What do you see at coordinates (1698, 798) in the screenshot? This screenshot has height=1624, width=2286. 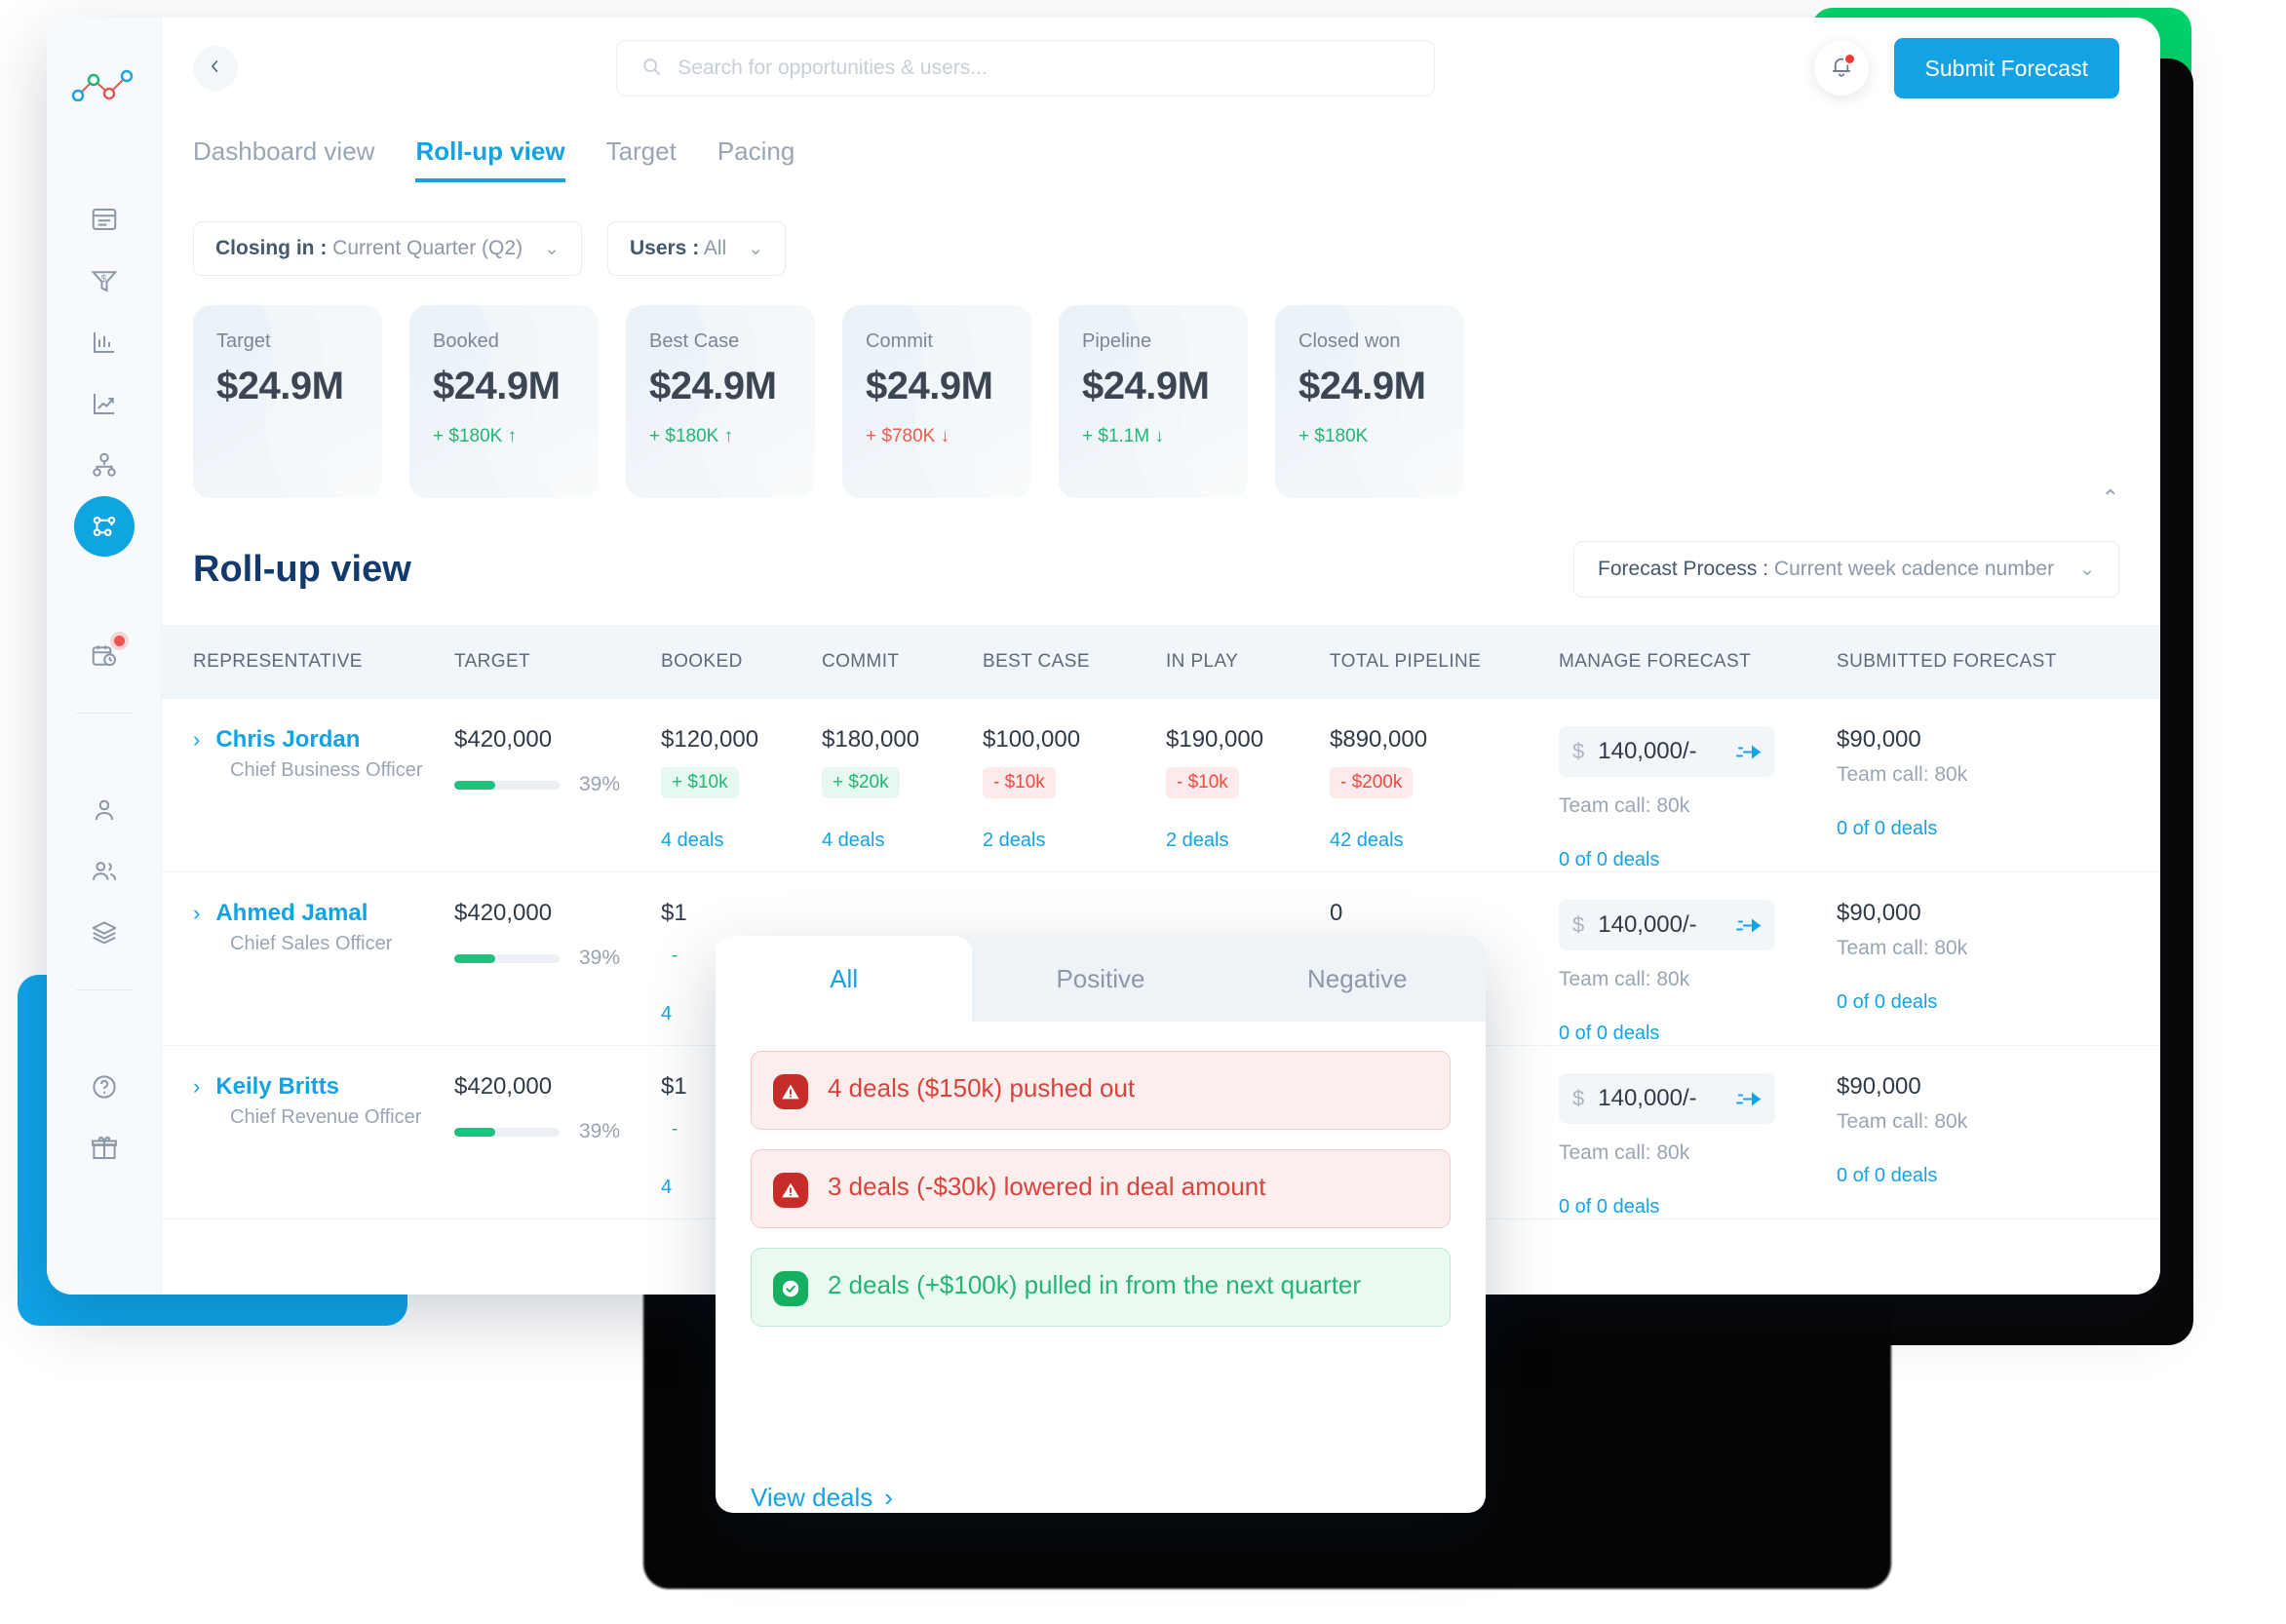 I see `cell-manage-forecast: $ 140,000/- Team call: 80k 0 of 0 deals` at bounding box center [1698, 798].